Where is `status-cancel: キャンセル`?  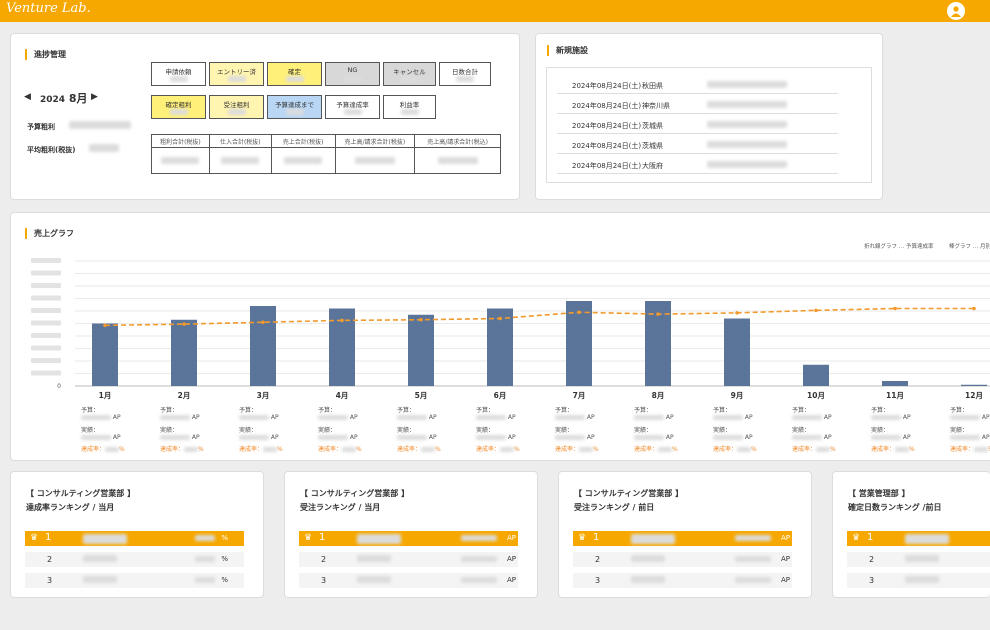 status-cancel: キャンセル is located at coordinates (409, 74).